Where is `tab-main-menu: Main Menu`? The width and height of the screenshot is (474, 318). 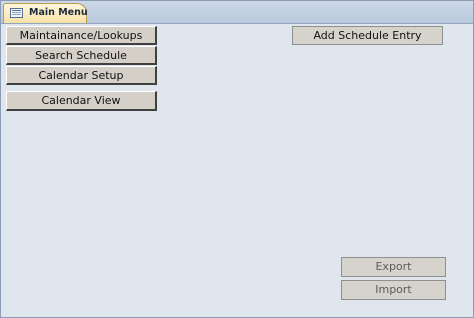 tab-main-menu: Main Menu is located at coordinates (45, 13).